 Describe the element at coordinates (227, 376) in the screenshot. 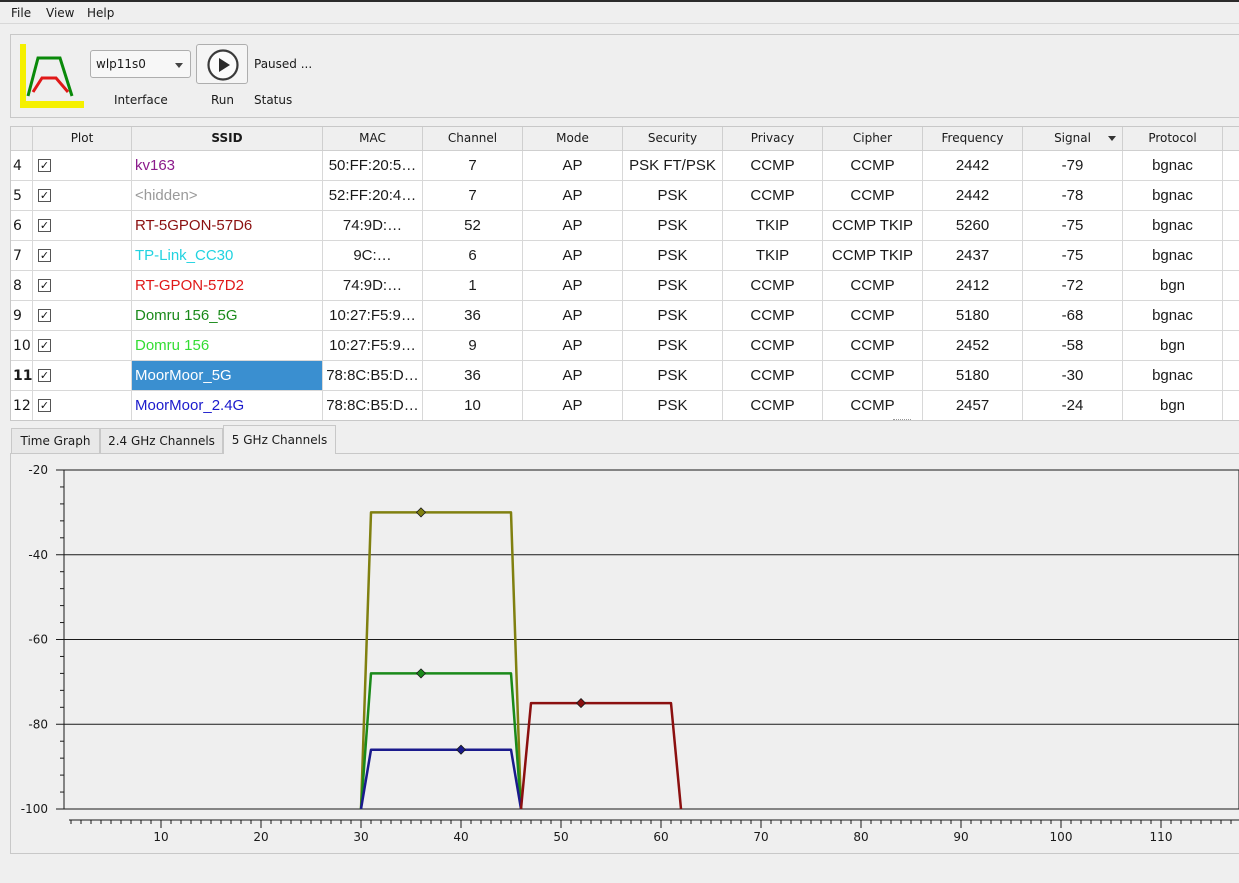

I see `ssid-cell: MoorMoor_5G` at that location.